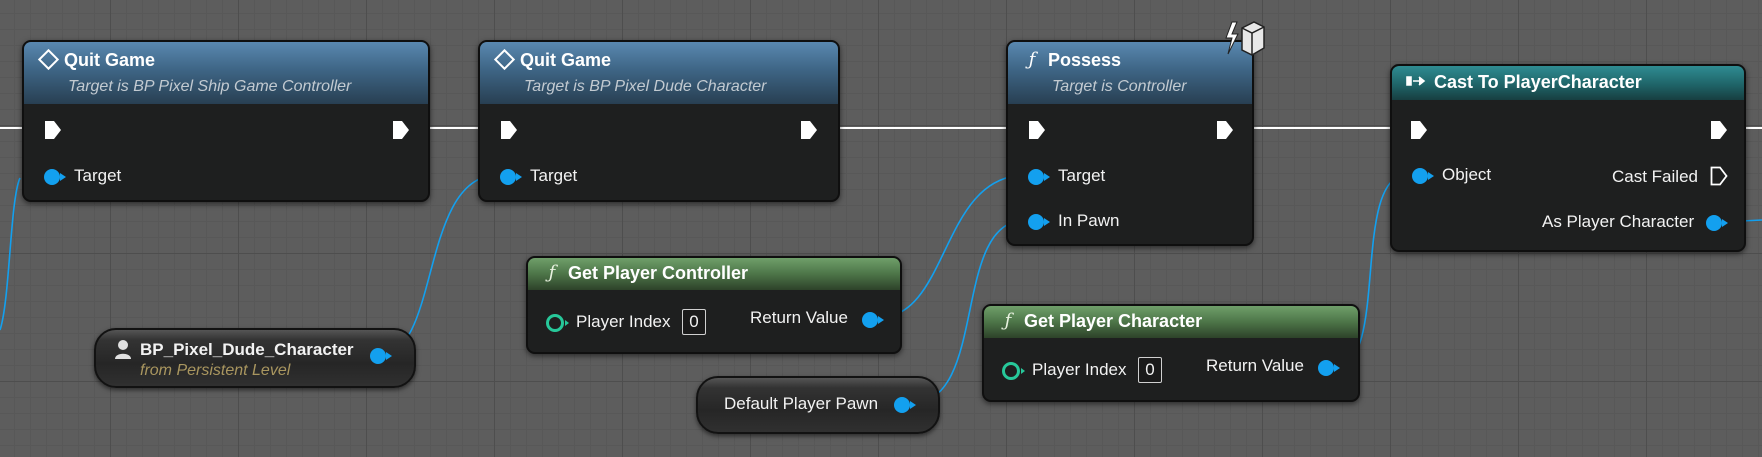  What do you see at coordinates (1085, 60) in the screenshot?
I see `node-title: Possess` at bounding box center [1085, 60].